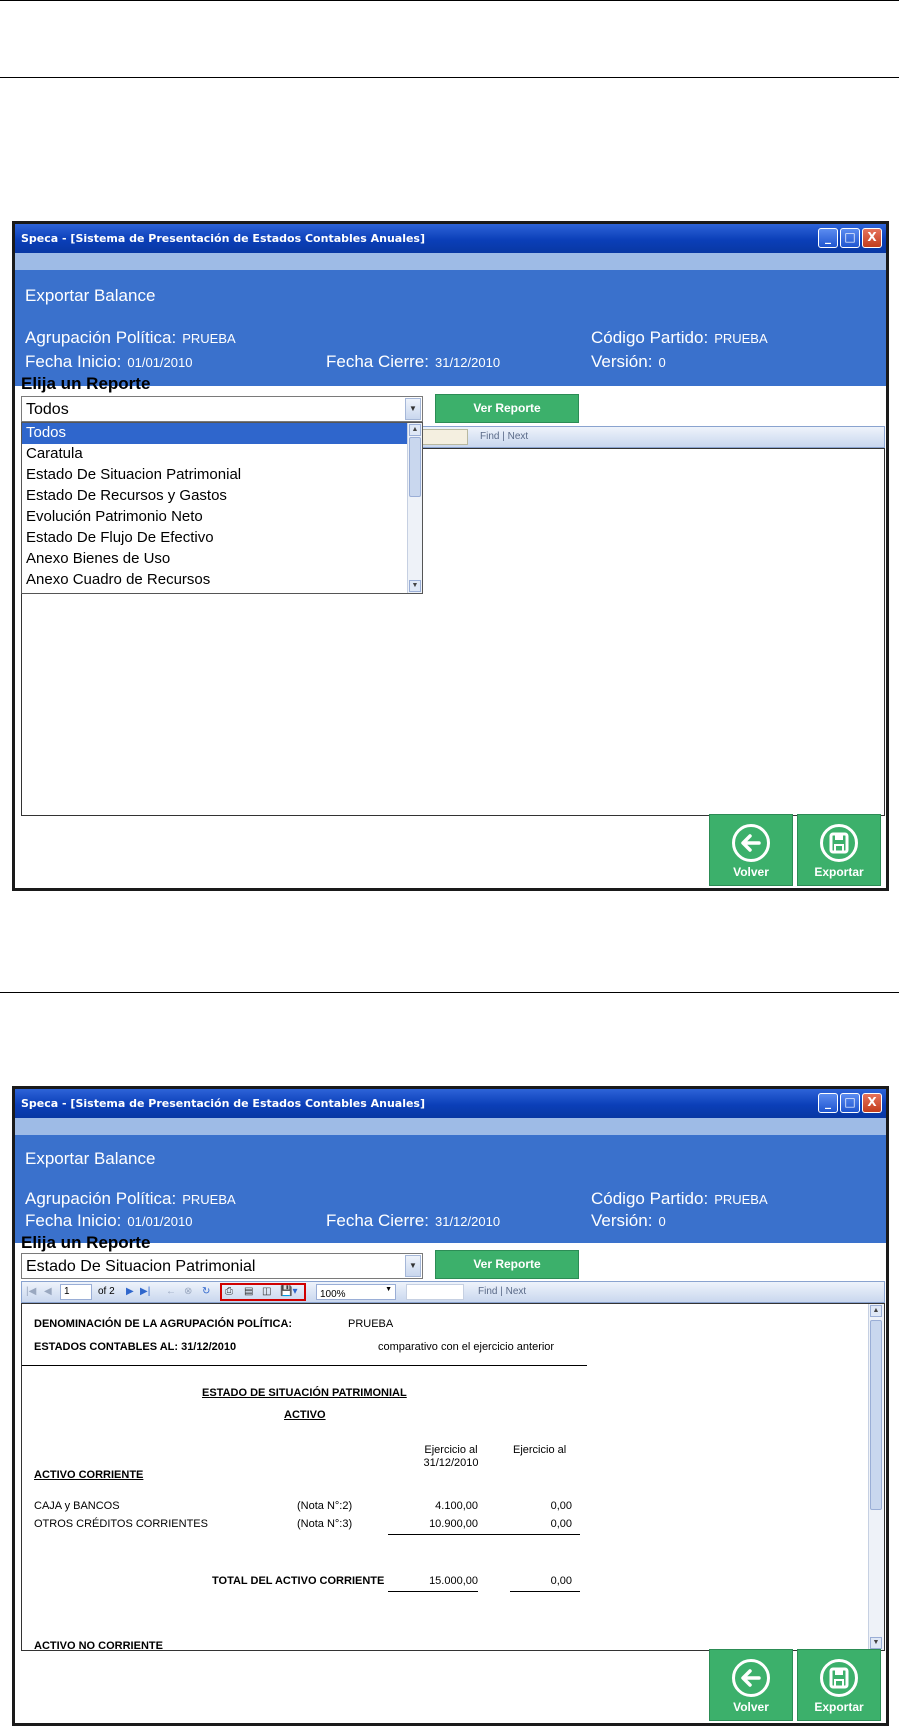  What do you see at coordinates (451, 1450) in the screenshot?
I see `col1-header-line1: Ejercicio al` at bounding box center [451, 1450].